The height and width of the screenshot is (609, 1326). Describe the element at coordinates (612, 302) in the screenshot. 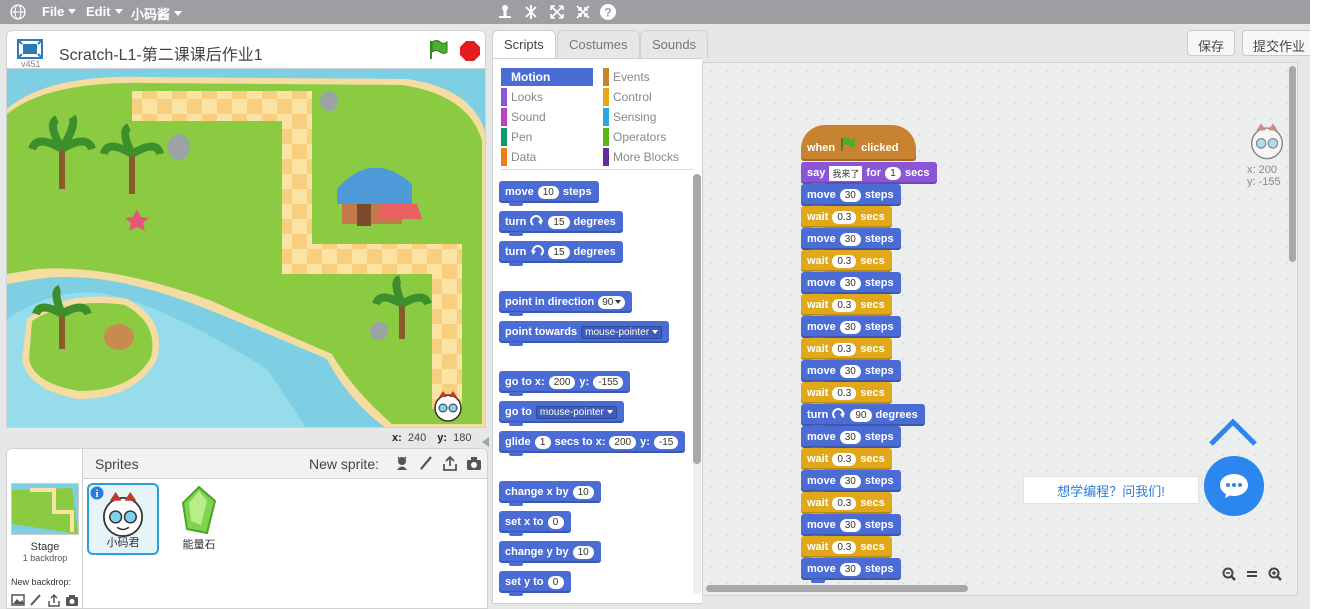

I see `block-dropdown: 90` at that location.